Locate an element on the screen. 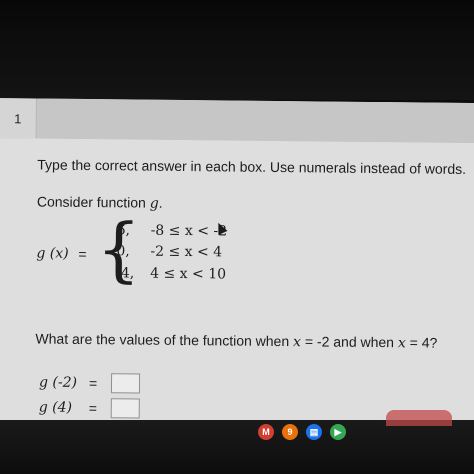 The width and height of the screenshot is (474, 474). consider-suffix: . is located at coordinates (160, 202).